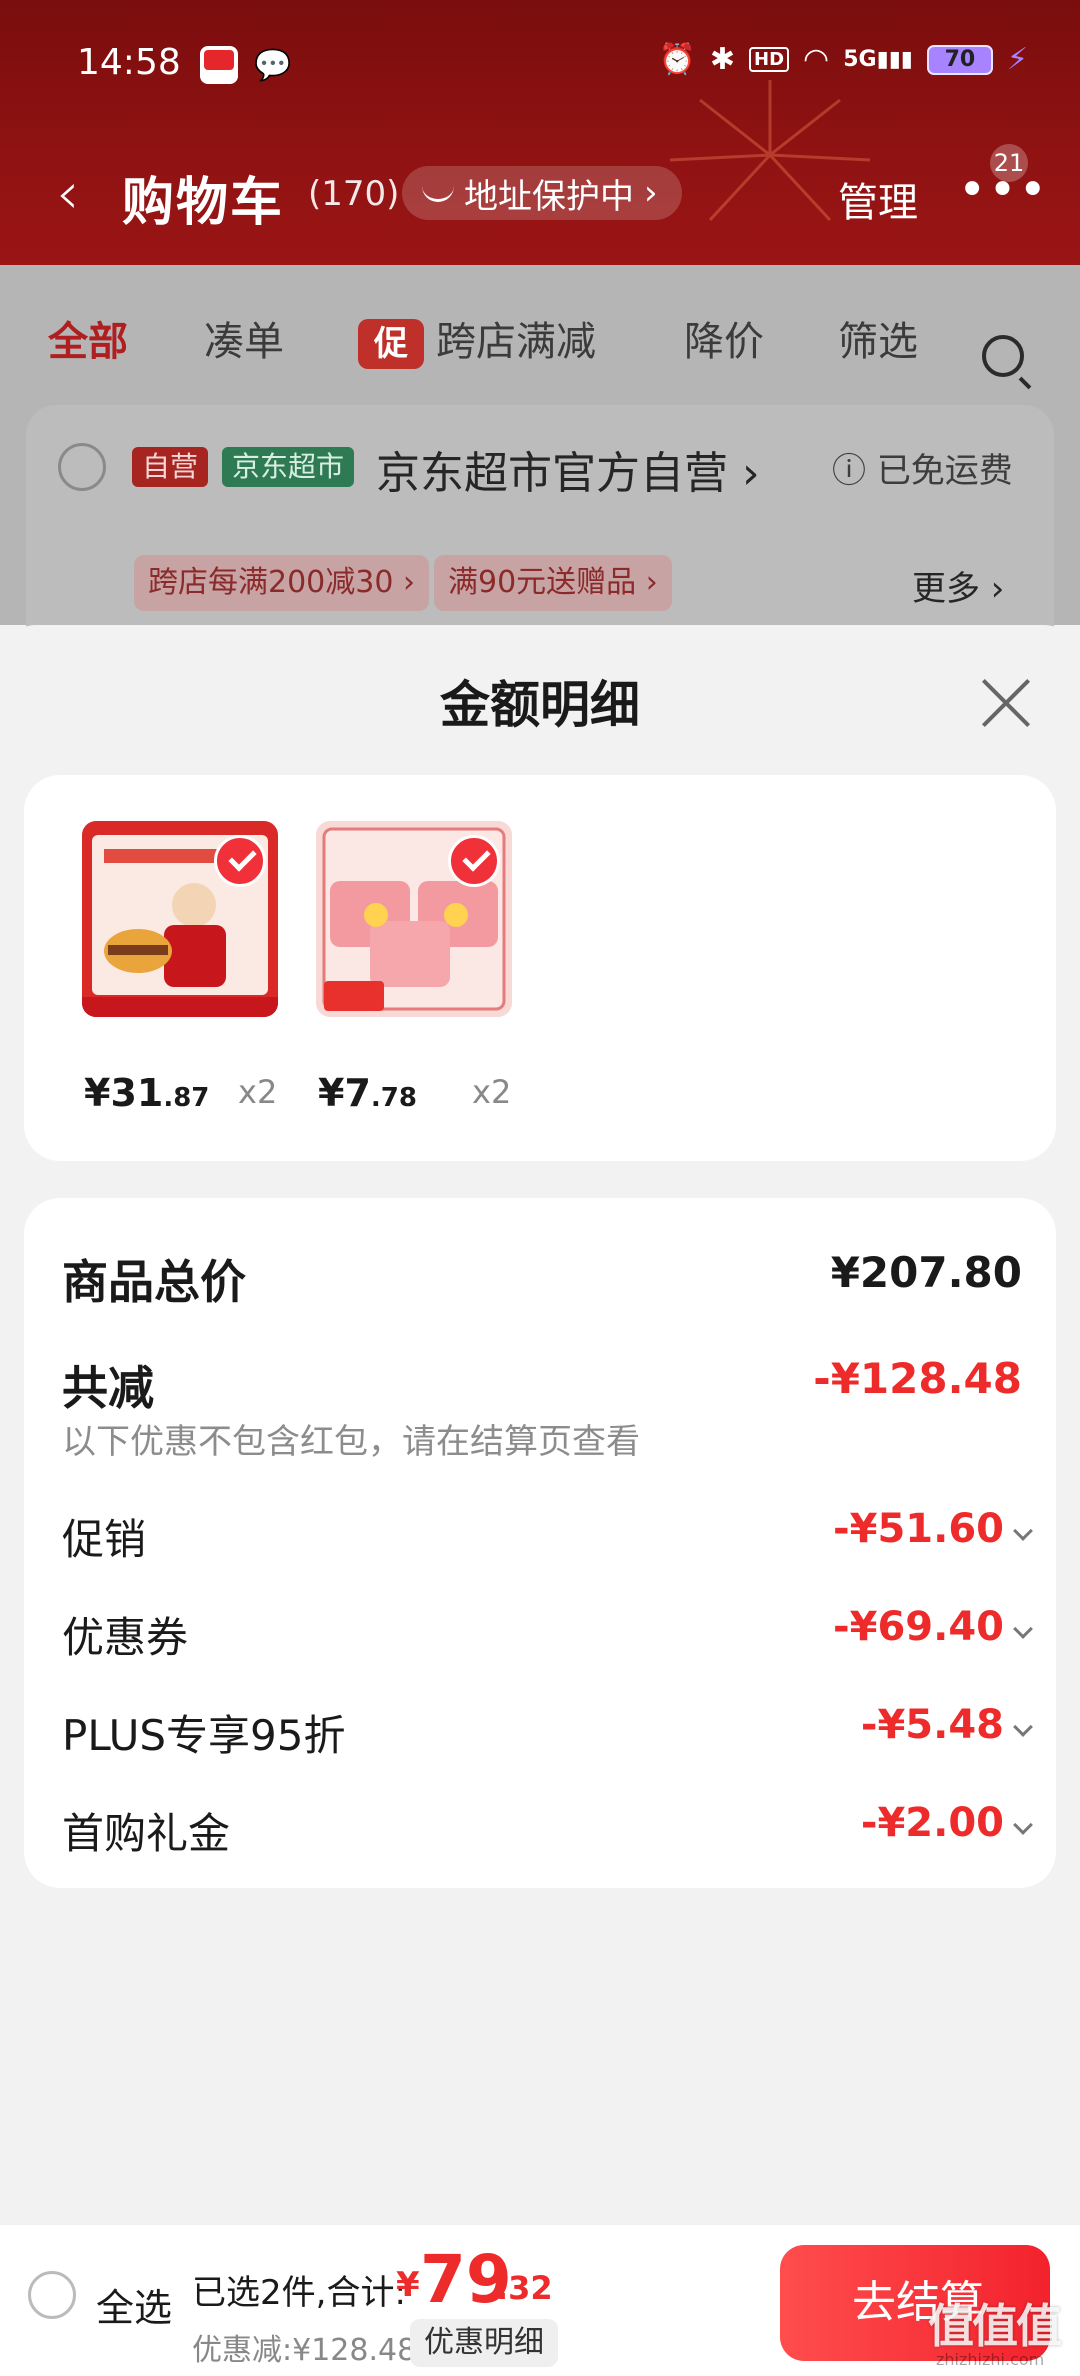 This screenshot has height=2376, width=1080. I want to click on wifi-icon: ◠, so click(816, 59).